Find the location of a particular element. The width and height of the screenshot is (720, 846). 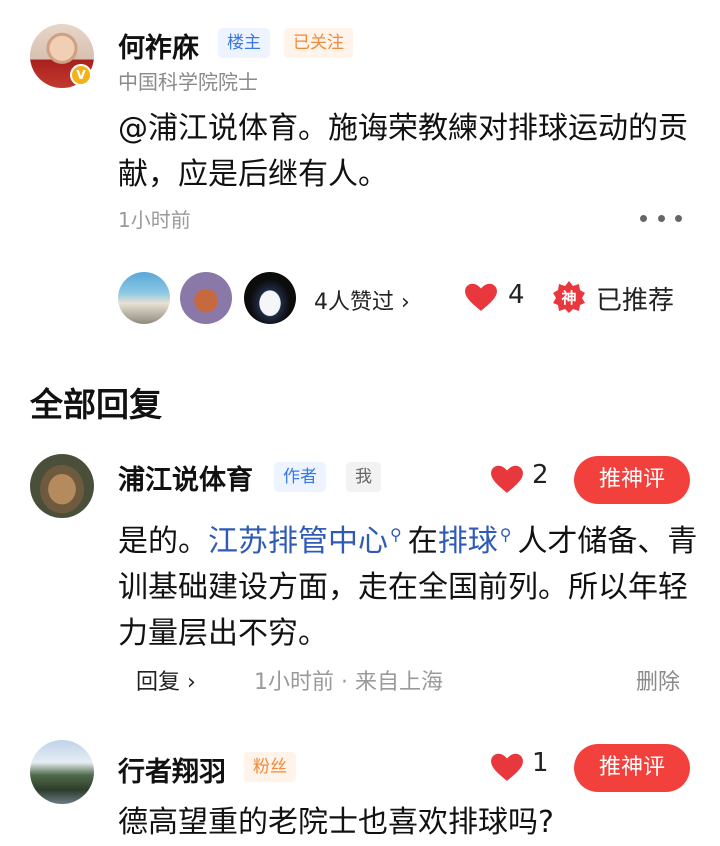

keyword-link: 排球 is located at coordinates (468, 541).